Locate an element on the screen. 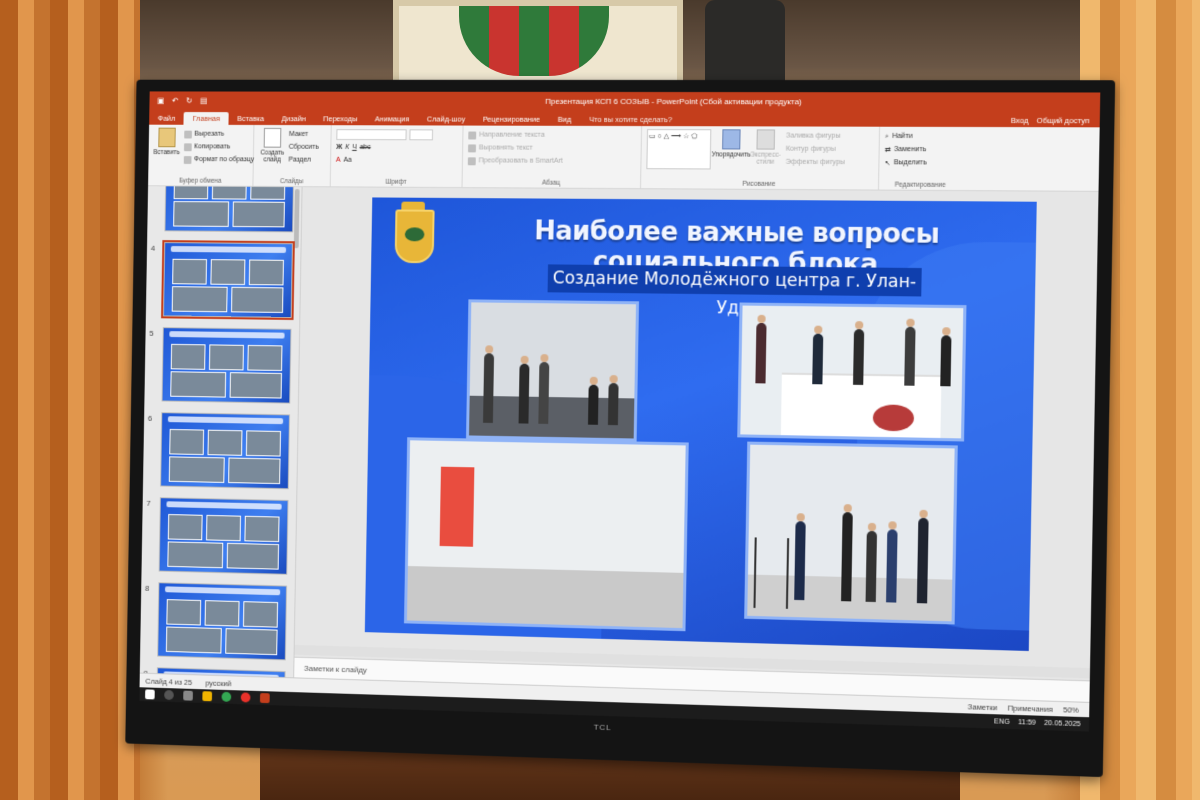 The image size is (1200, 800). editing-group-label: Редактирование is located at coordinates (920, 185).